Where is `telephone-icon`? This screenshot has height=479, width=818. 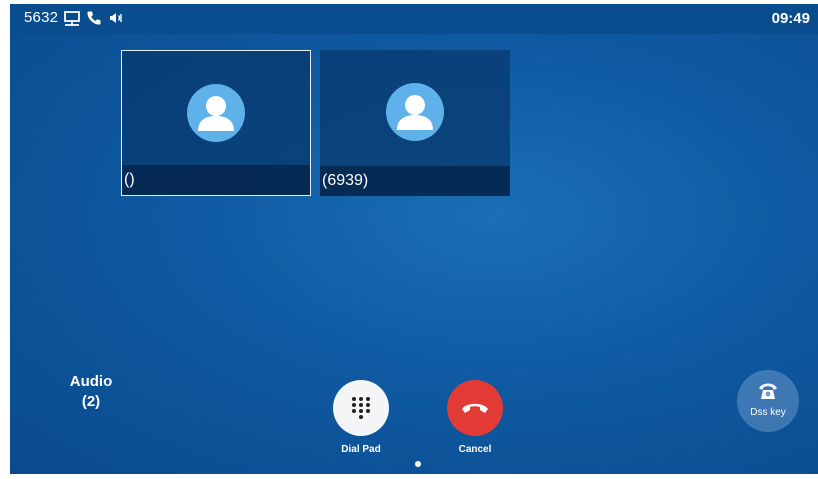 telephone-icon is located at coordinates (768, 391).